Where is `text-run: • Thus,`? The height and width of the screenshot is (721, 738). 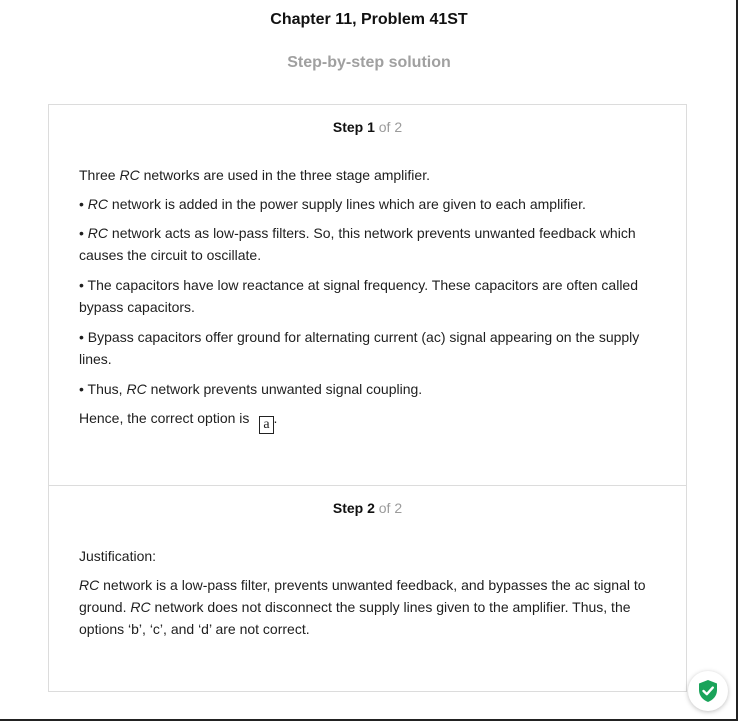 text-run: • Thus, is located at coordinates (103, 389).